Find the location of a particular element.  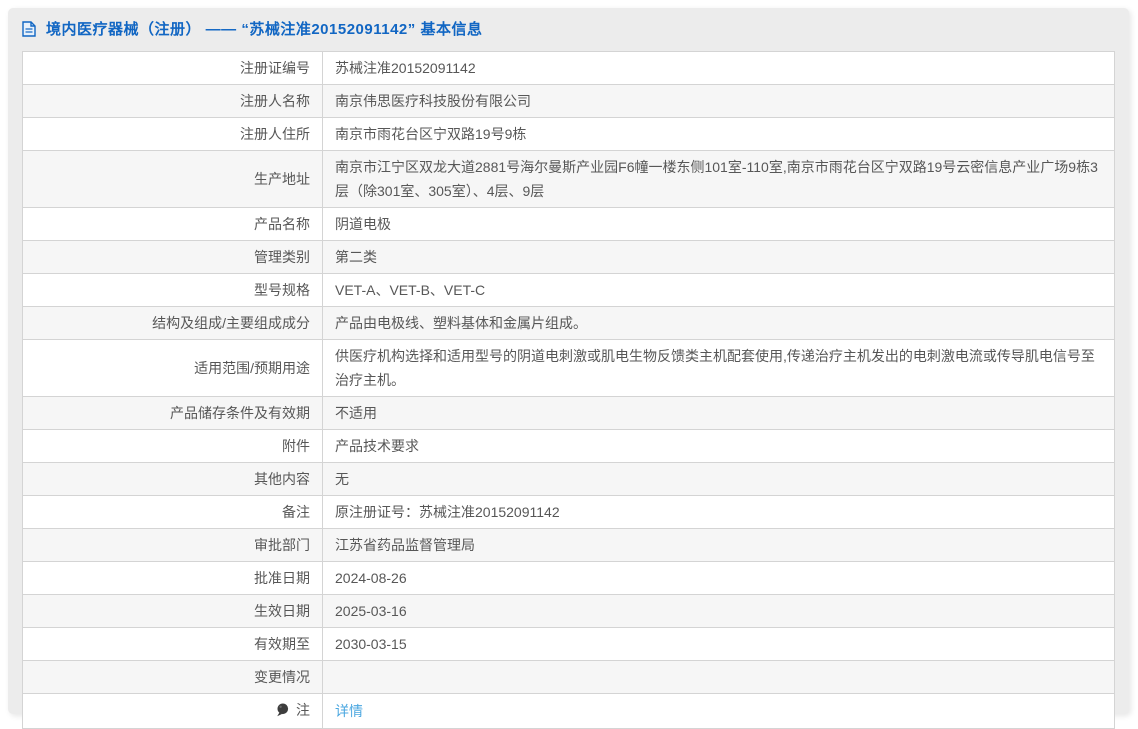

row-value-text: 2025-03-16 is located at coordinates (371, 611).